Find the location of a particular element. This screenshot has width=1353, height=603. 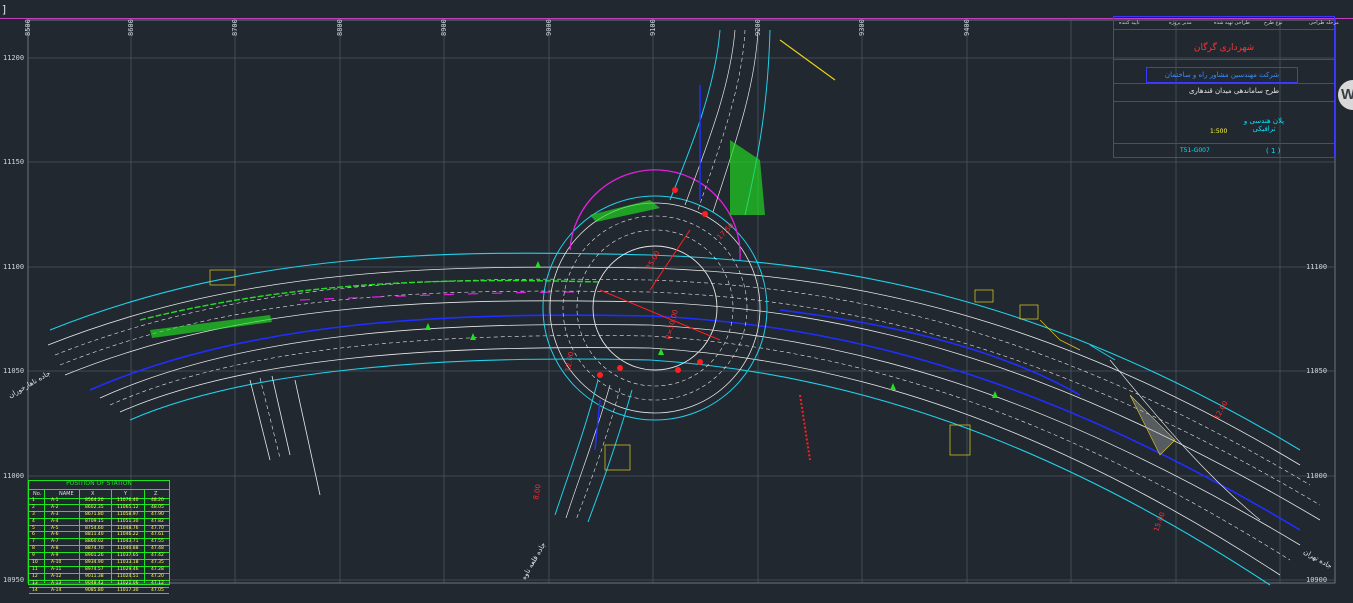

road-south-label: جاده قلعه ناوه is located at coordinates (534, 561).